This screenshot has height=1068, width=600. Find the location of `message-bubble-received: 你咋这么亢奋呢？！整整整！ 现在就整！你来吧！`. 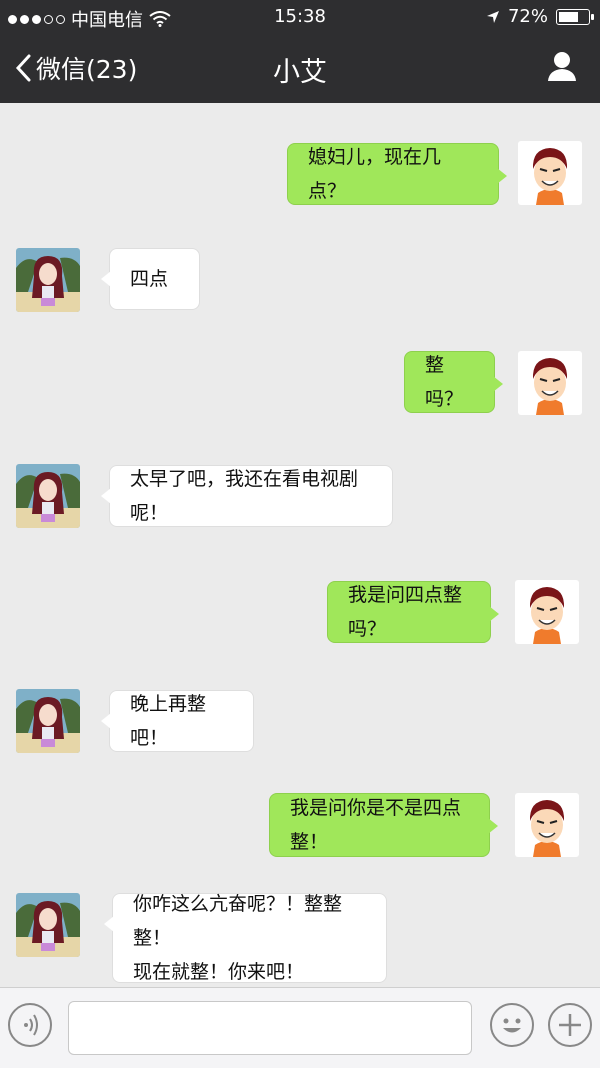

message-bubble-received: 你咋这么亢奋呢？！整整整！ 现在就整！你来吧！ is located at coordinates (245, 938).